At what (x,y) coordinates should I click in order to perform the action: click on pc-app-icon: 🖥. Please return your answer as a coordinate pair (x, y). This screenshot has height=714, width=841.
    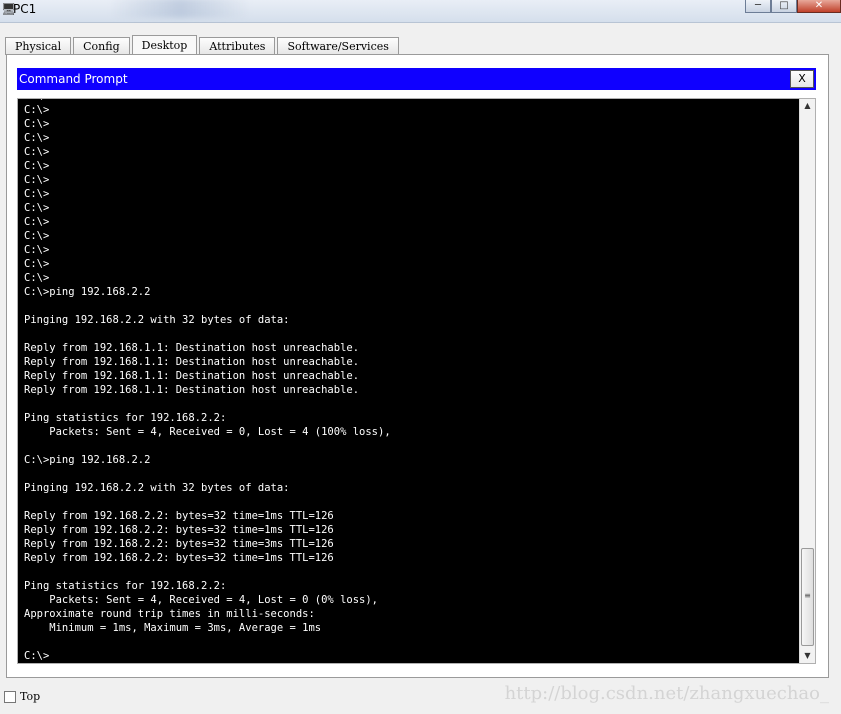
    Looking at the image, I should click on (9, 9).